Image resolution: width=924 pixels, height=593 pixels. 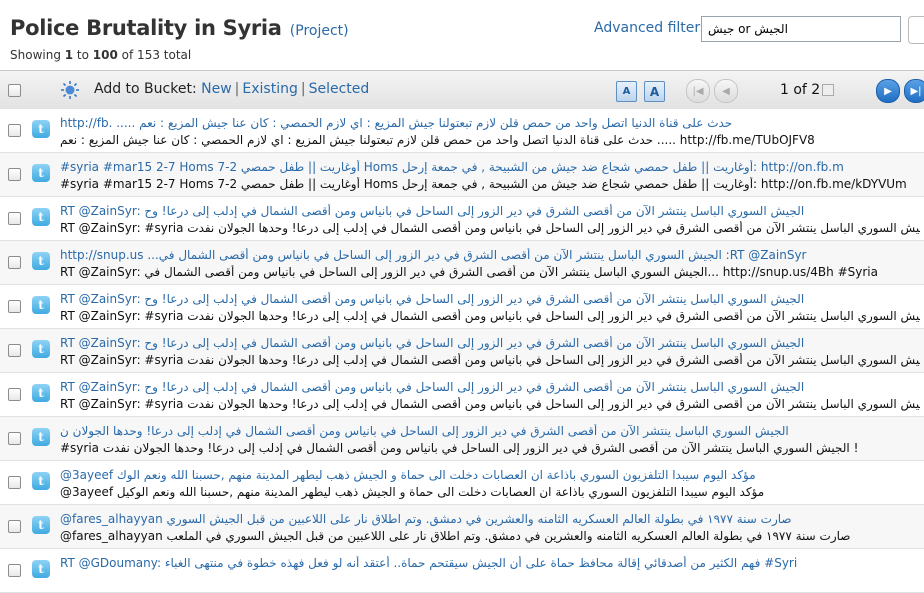 What do you see at coordinates (319, 31) in the screenshot?
I see `project-link: (Project)` at bounding box center [319, 31].